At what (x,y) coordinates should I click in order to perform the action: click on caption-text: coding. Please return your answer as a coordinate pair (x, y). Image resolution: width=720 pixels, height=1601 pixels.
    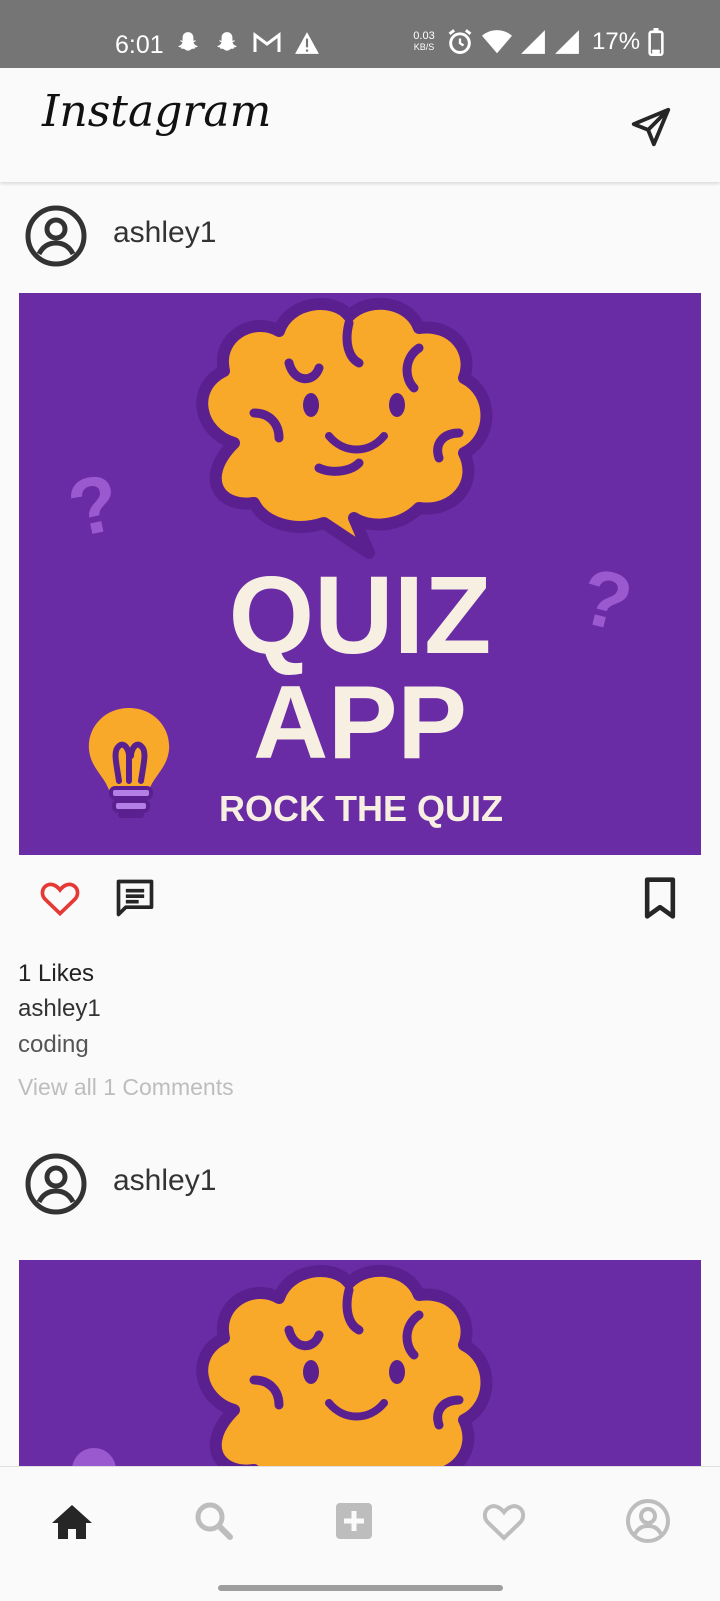
    Looking at the image, I should click on (53, 1044).